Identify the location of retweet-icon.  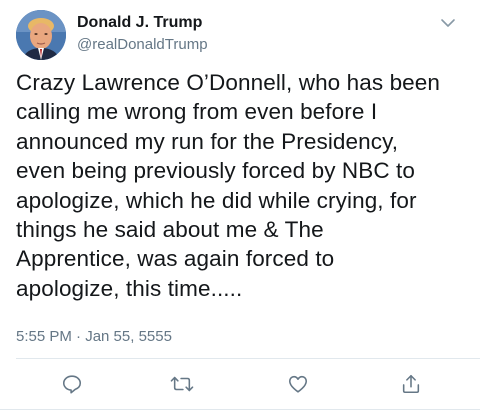
(182, 384).